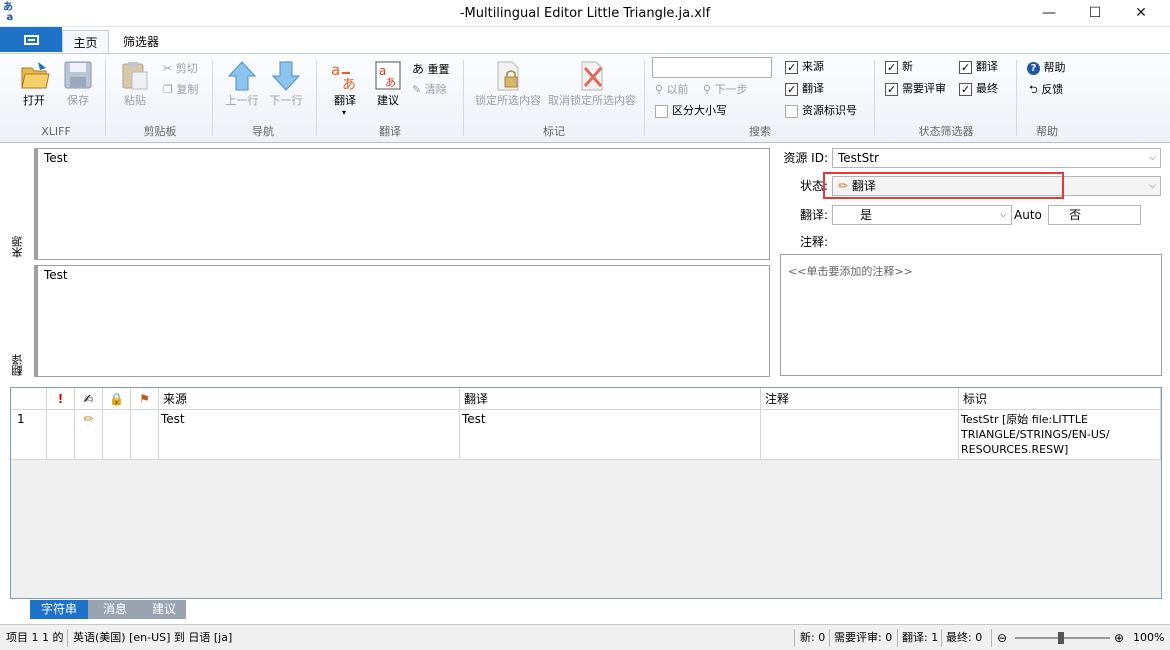 This screenshot has height=650, width=1170. What do you see at coordinates (56, 275) in the screenshot?
I see `target-text: Test` at bounding box center [56, 275].